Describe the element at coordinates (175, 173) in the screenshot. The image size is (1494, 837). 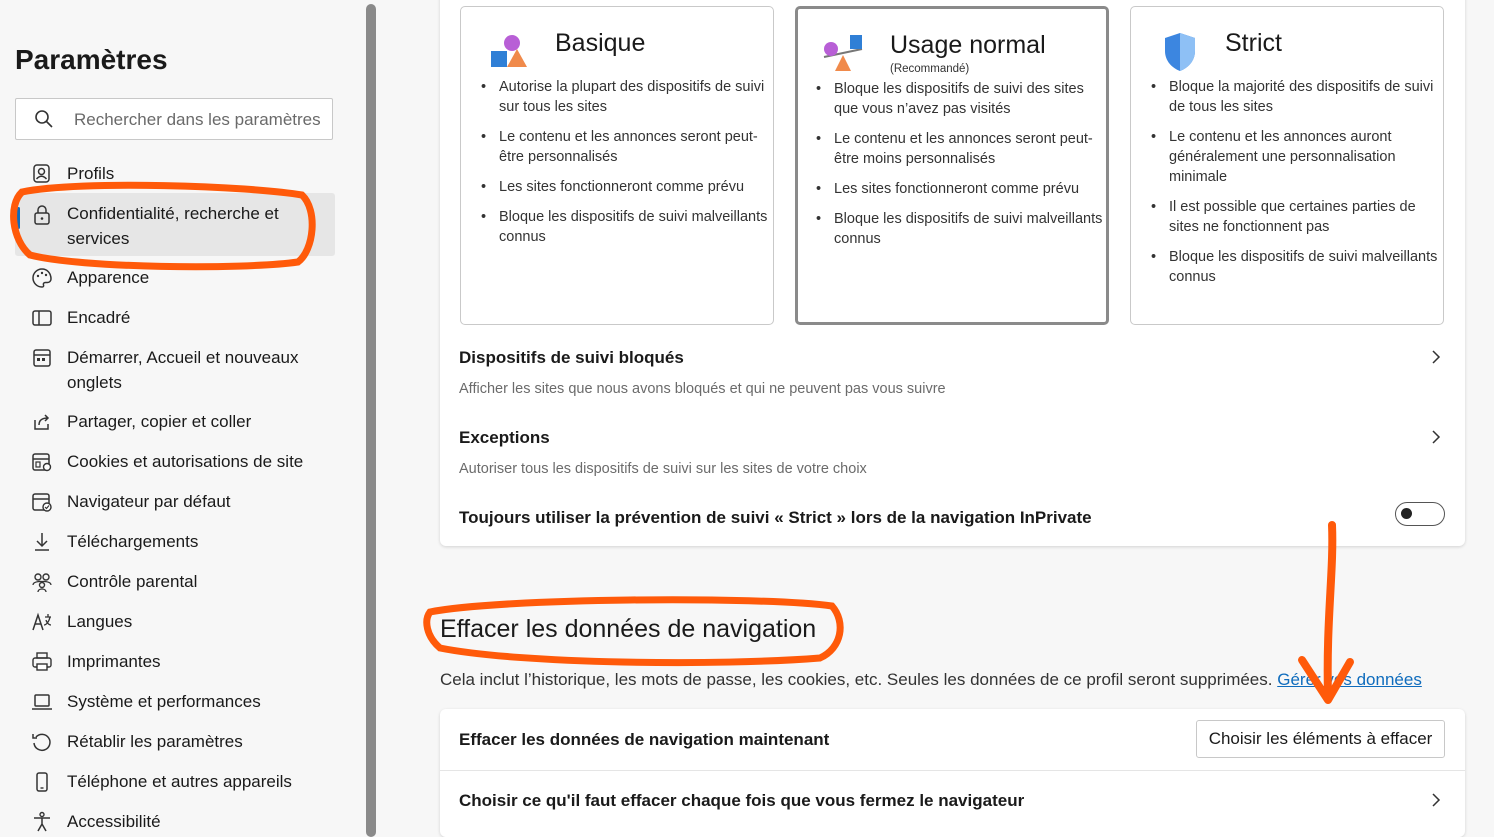
I see `sidebar-item-profils: Profils` at that location.